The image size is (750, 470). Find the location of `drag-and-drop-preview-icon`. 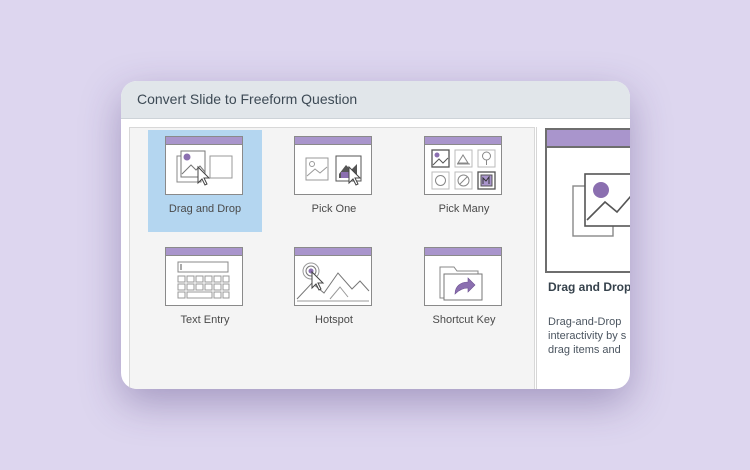

drag-and-drop-preview-icon is located at coordinates (587, 200).